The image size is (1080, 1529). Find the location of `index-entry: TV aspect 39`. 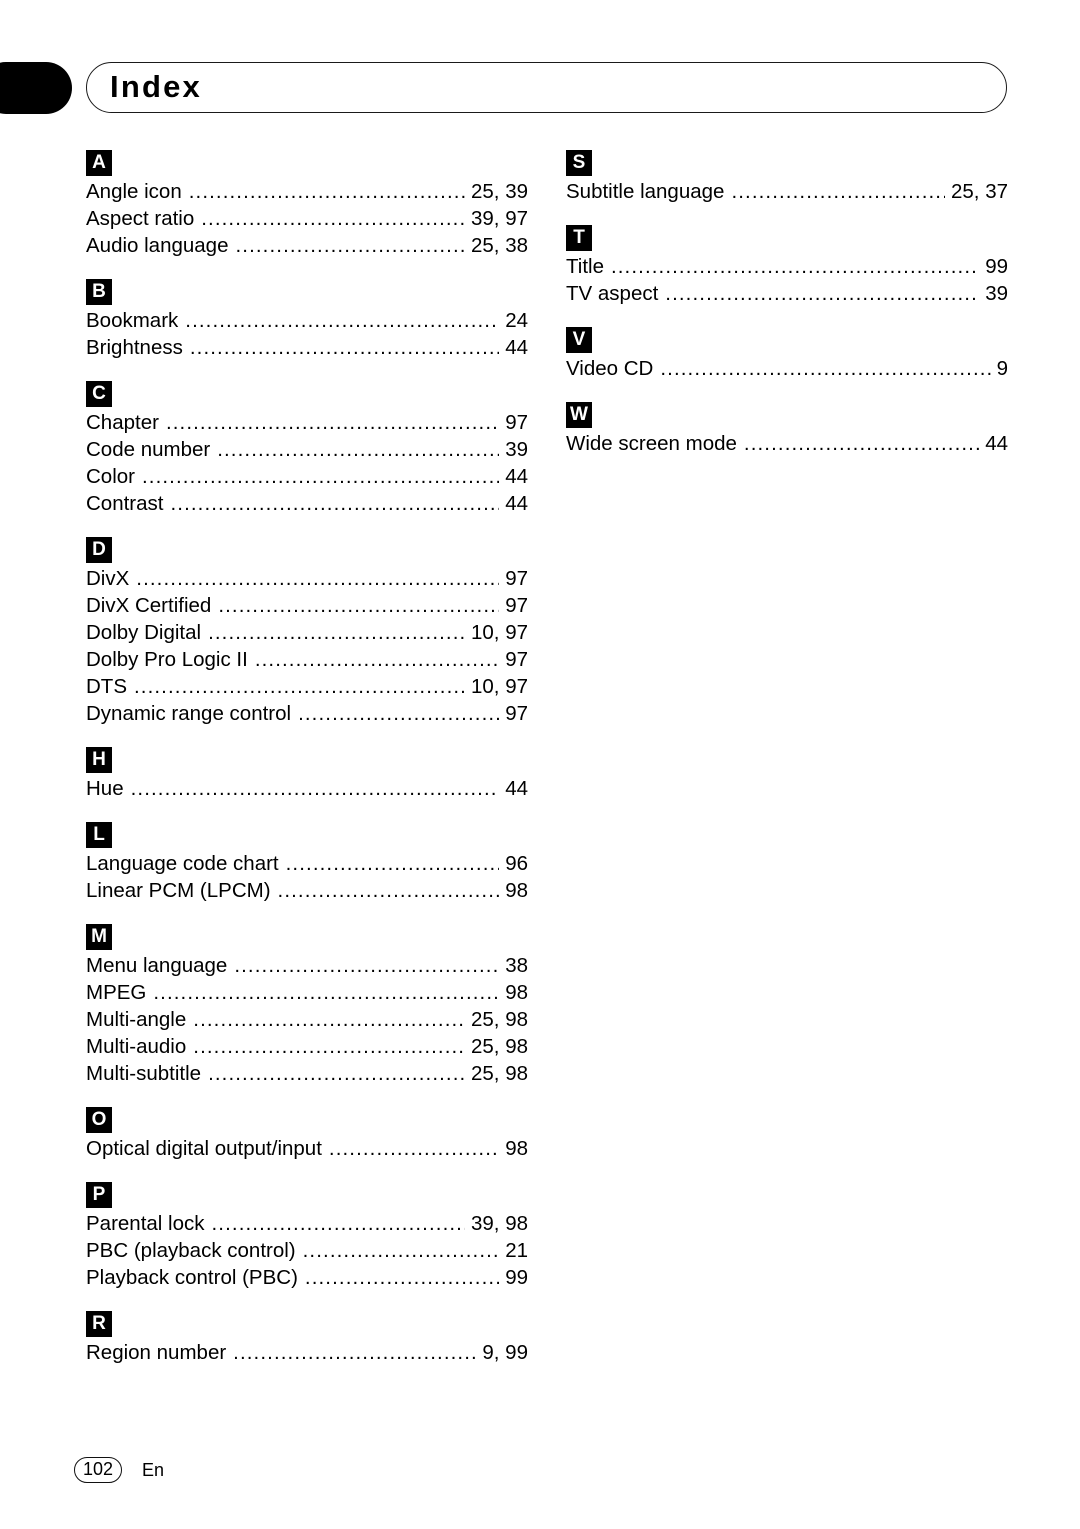

index-entry: TV aspect 39 is located at coordinates (787, 293).